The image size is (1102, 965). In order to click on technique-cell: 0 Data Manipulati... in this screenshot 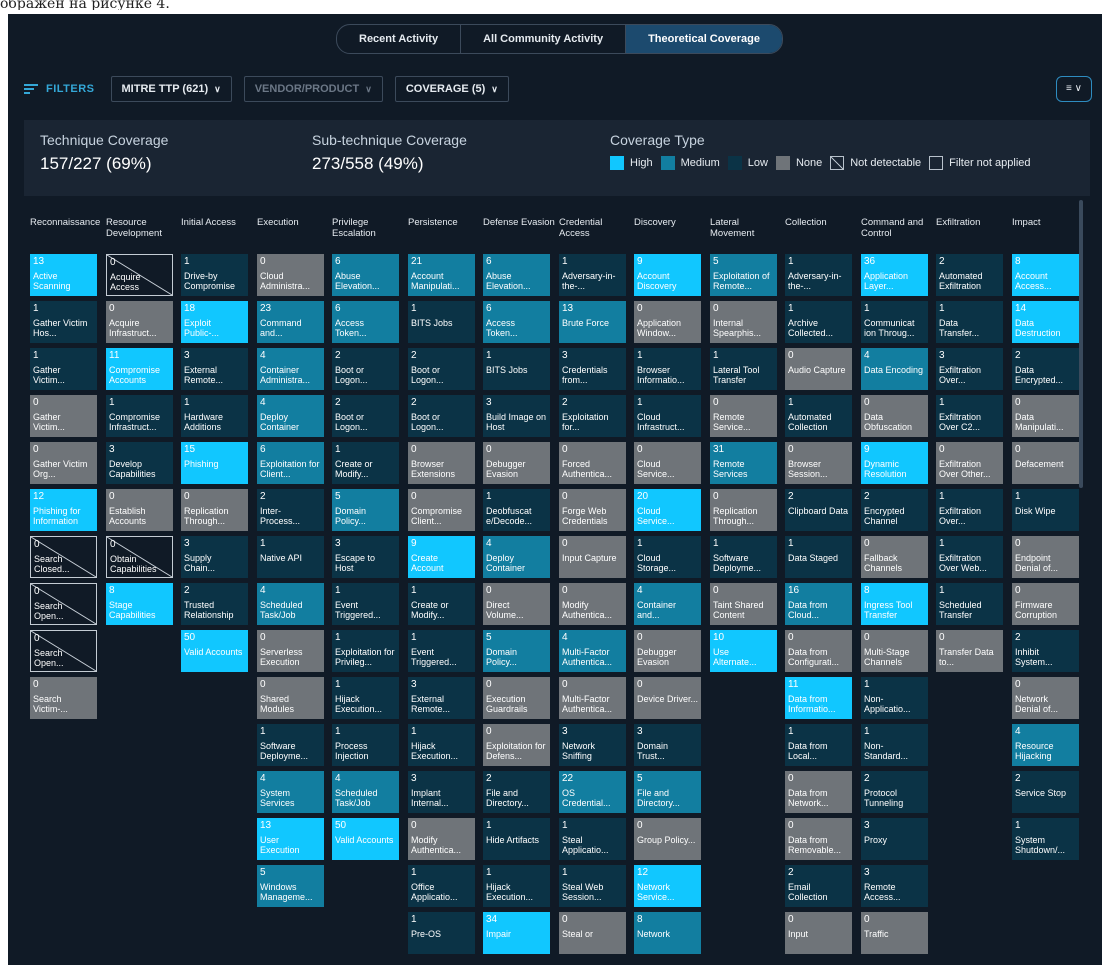, I will do `click(1045, 416)`.